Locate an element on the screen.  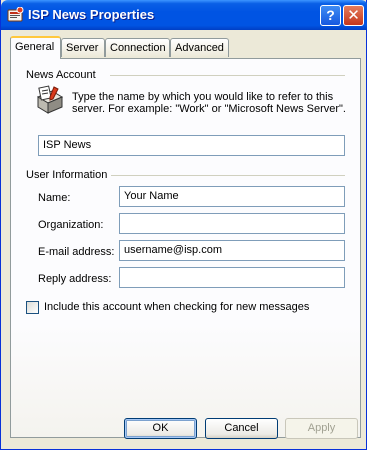
tab-server: Server is located at coordinates (83, 47).